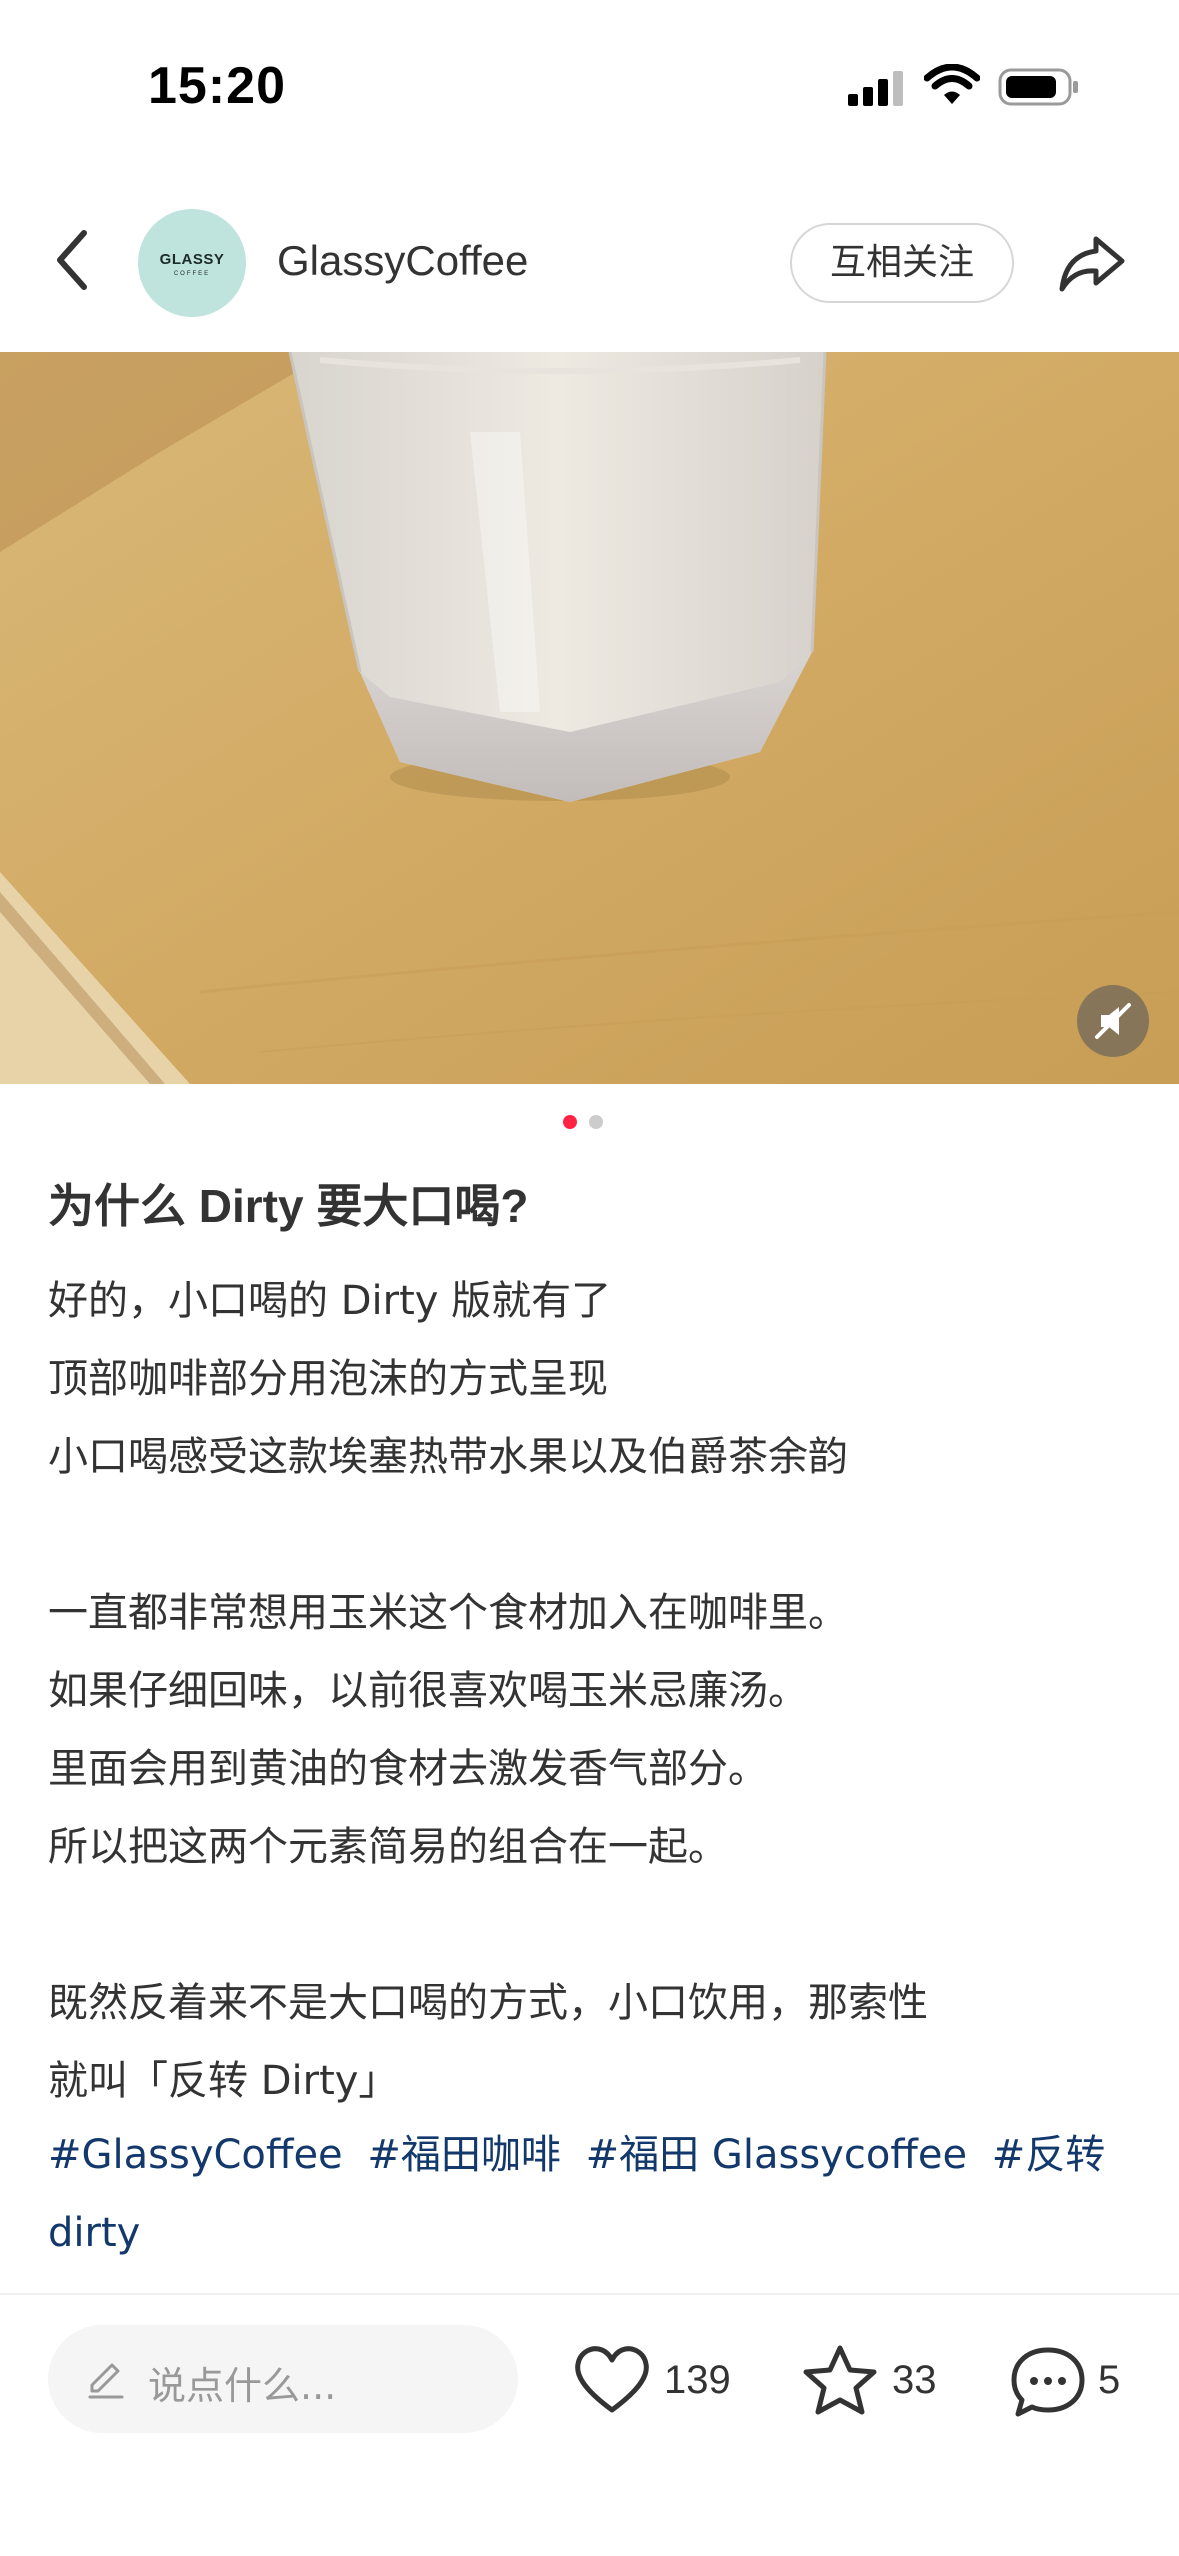  Describe the element at coordinates (570, 1122) in the screenshot. I see `pager-dot-active` at that location.